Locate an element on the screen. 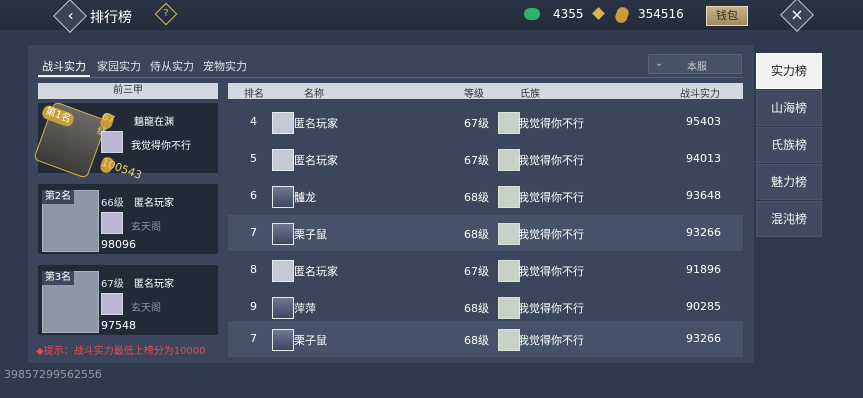 The width and height of the screenshot is (863, 398). min-score-tip: ◆提示：战斗实力最低上榜分为10000 is located at coordinates (121, 351).